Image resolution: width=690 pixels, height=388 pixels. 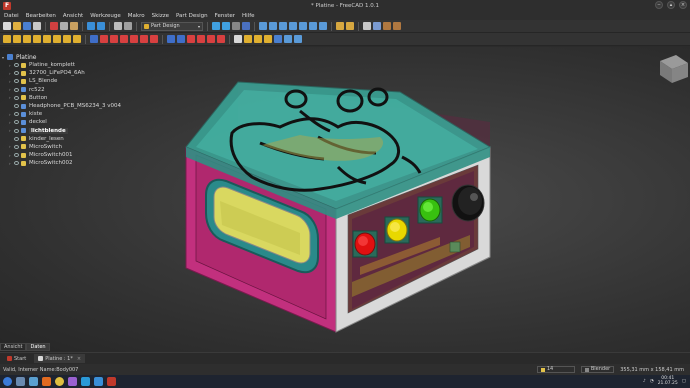 I want to click on bounding-box-icon, so click(x=246, y=26).